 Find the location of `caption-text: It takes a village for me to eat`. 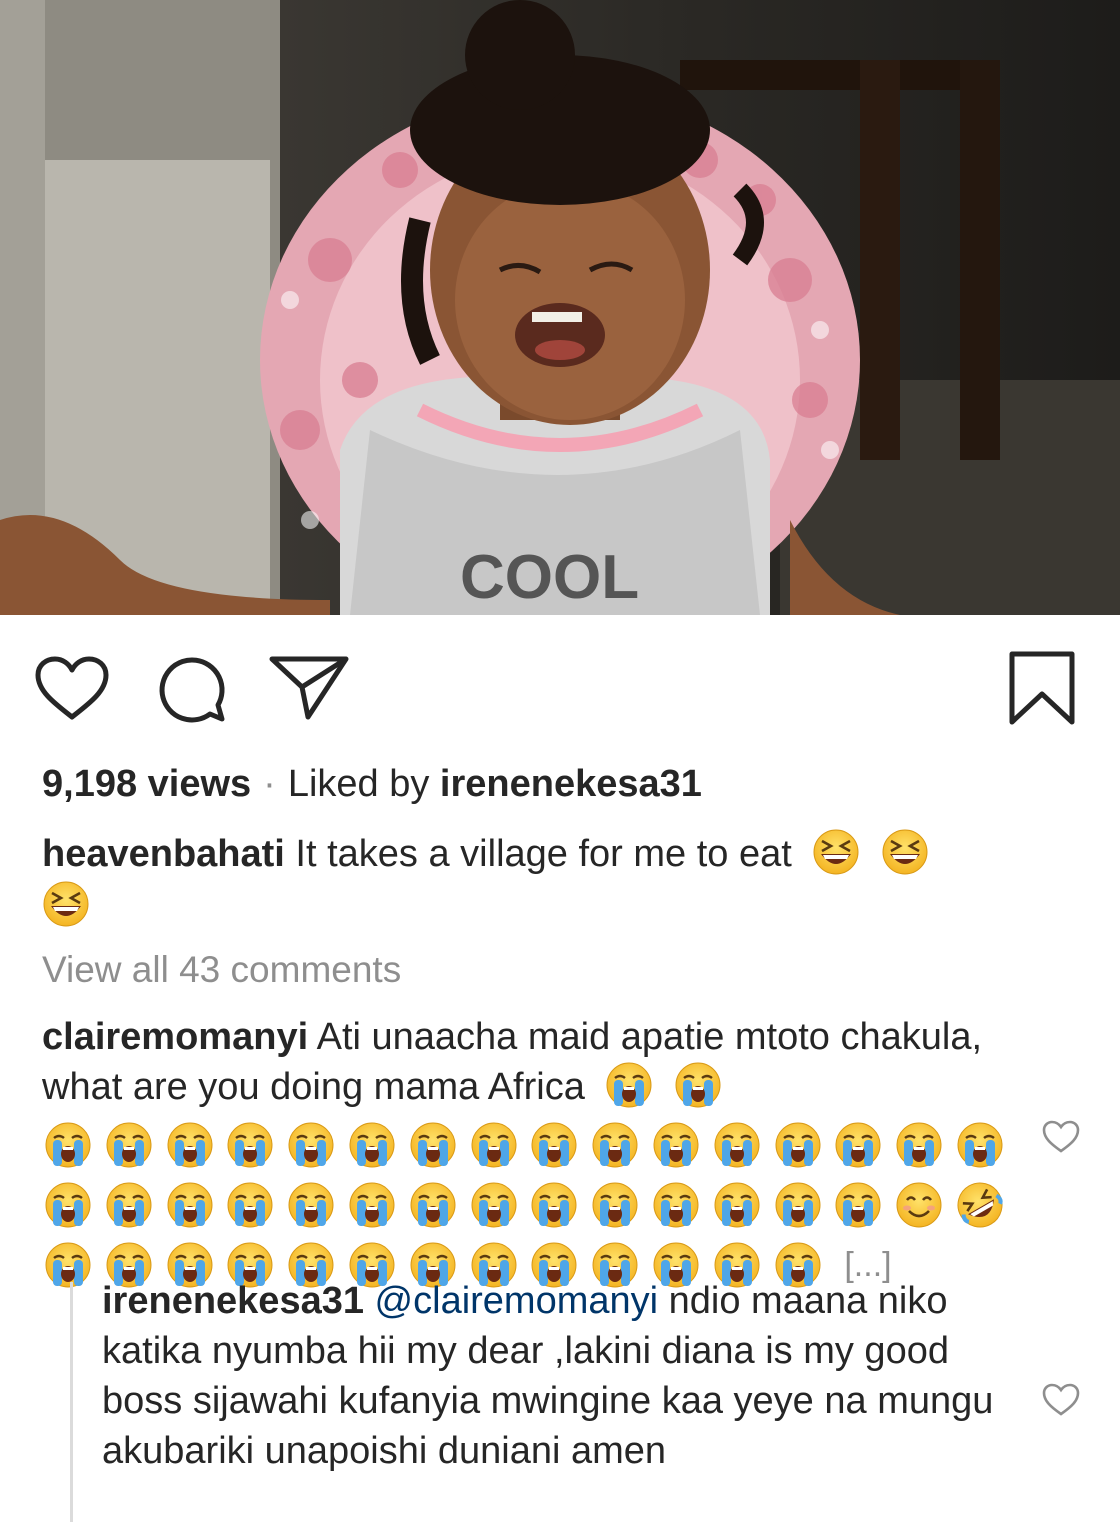

caption-text: It takes a village for me to eat is located at coordinates (538, 854).